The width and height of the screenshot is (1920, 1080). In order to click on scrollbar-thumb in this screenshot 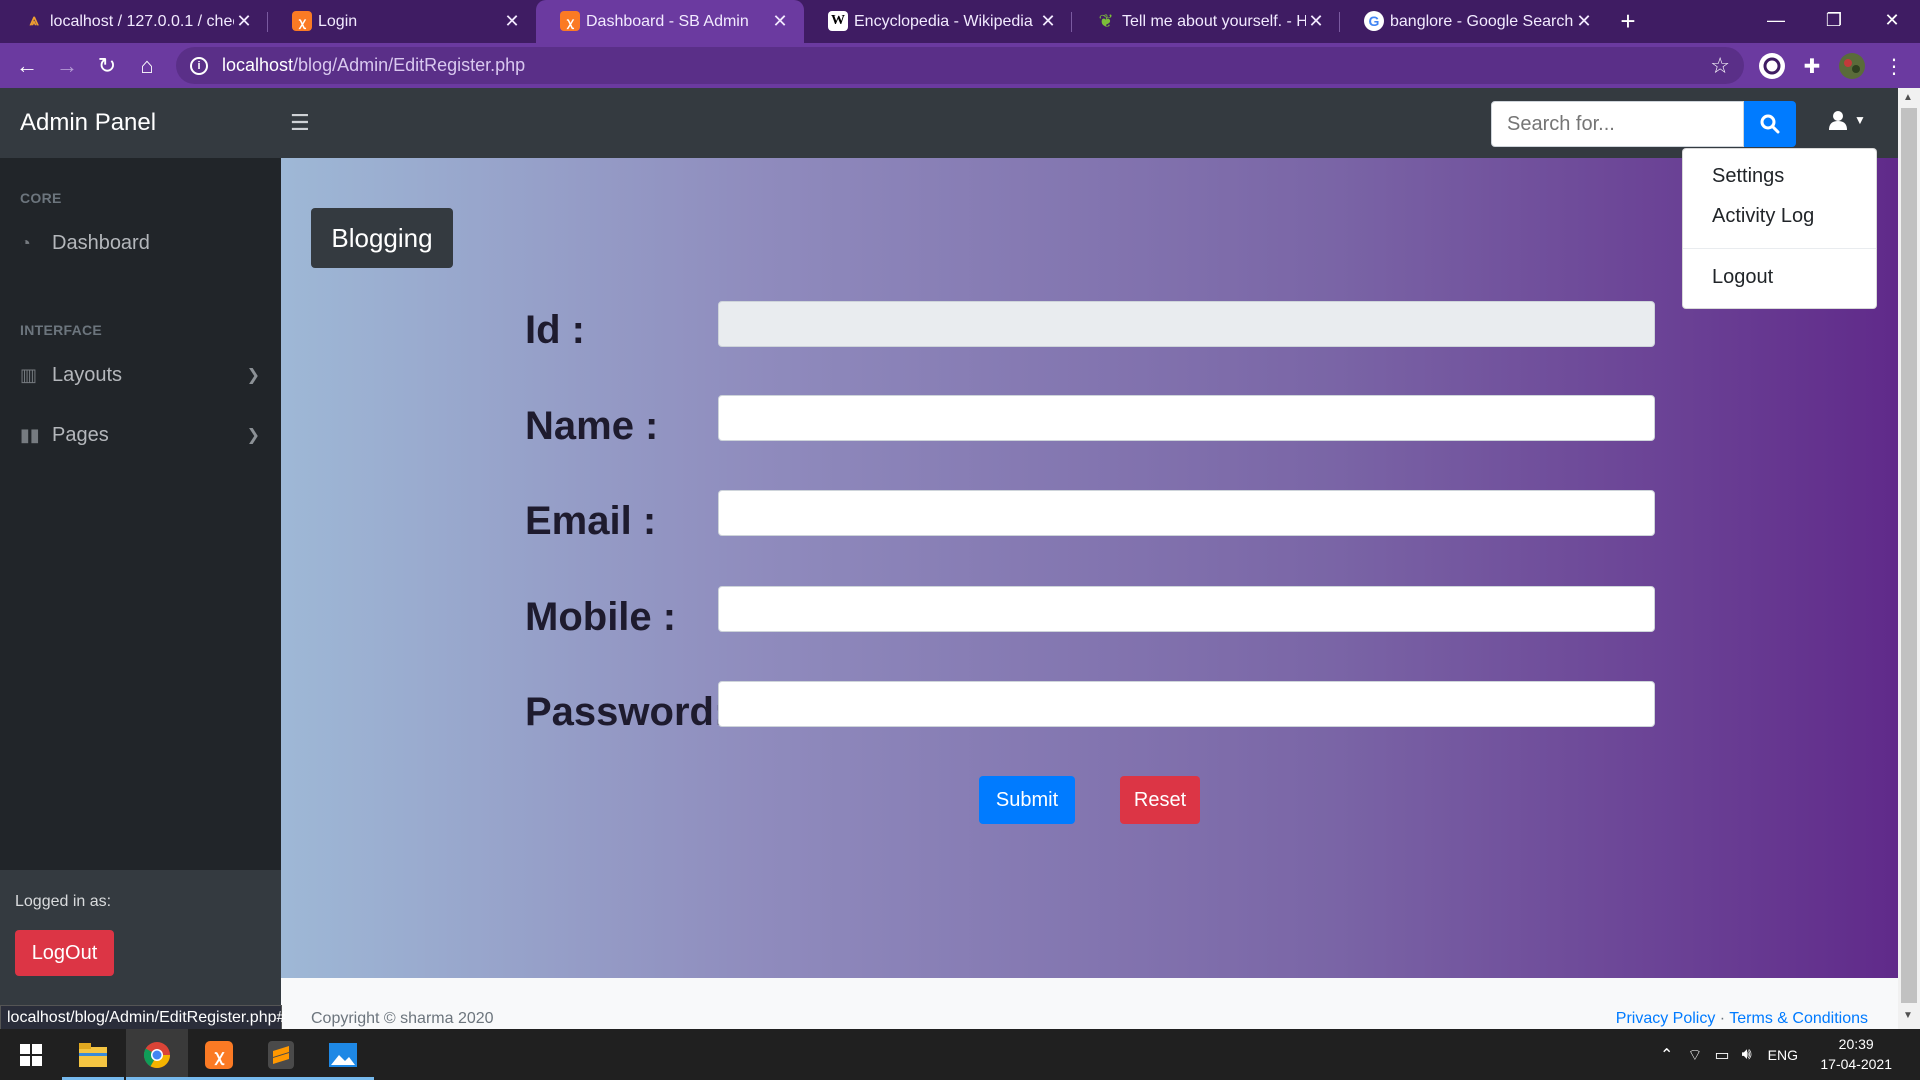, I will do `click(1909, 555)`.